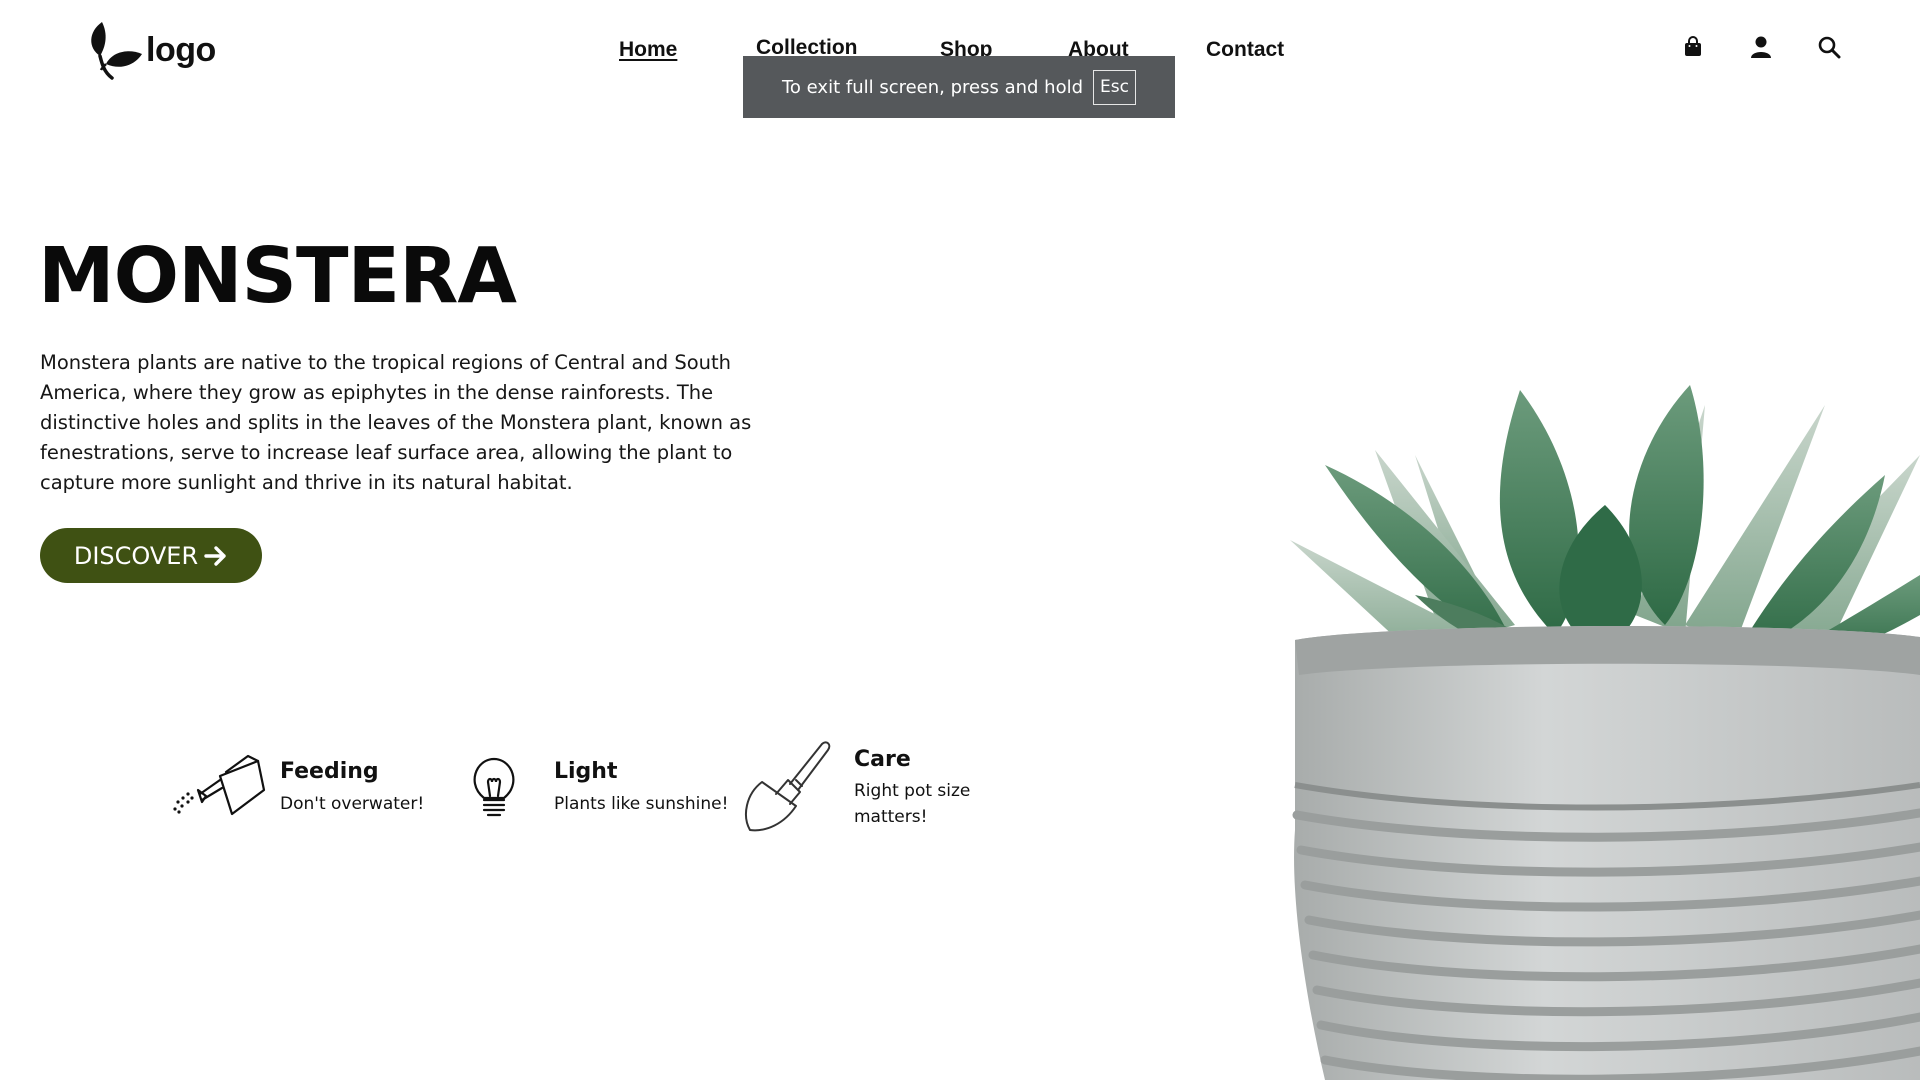 The image size is (1920, 1080). Describe the element at coordinates (215, 555) in the screenshot. I see `arrow-right-icon` at that location.